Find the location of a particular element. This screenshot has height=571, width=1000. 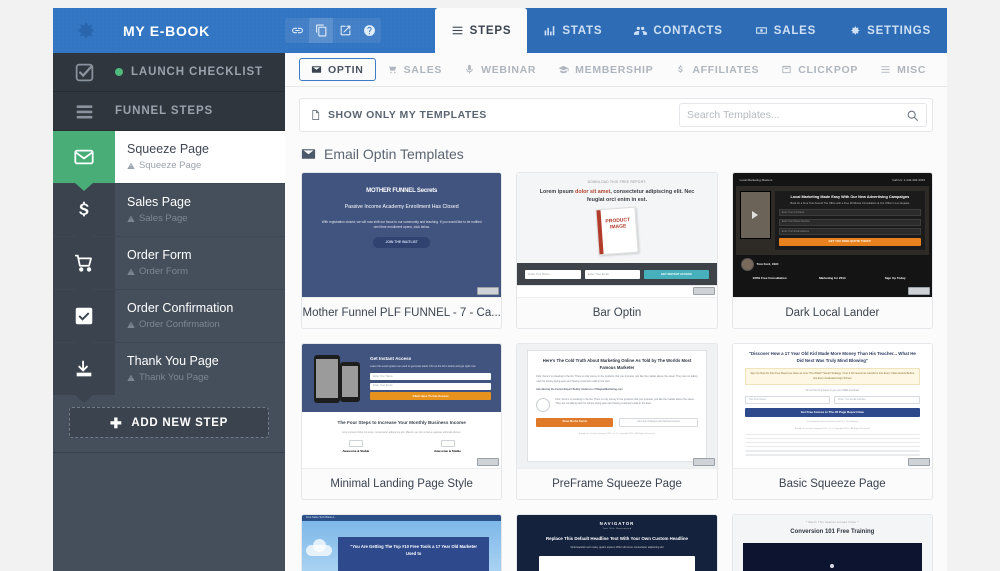

link-icon is located at coordinates (297, 30).